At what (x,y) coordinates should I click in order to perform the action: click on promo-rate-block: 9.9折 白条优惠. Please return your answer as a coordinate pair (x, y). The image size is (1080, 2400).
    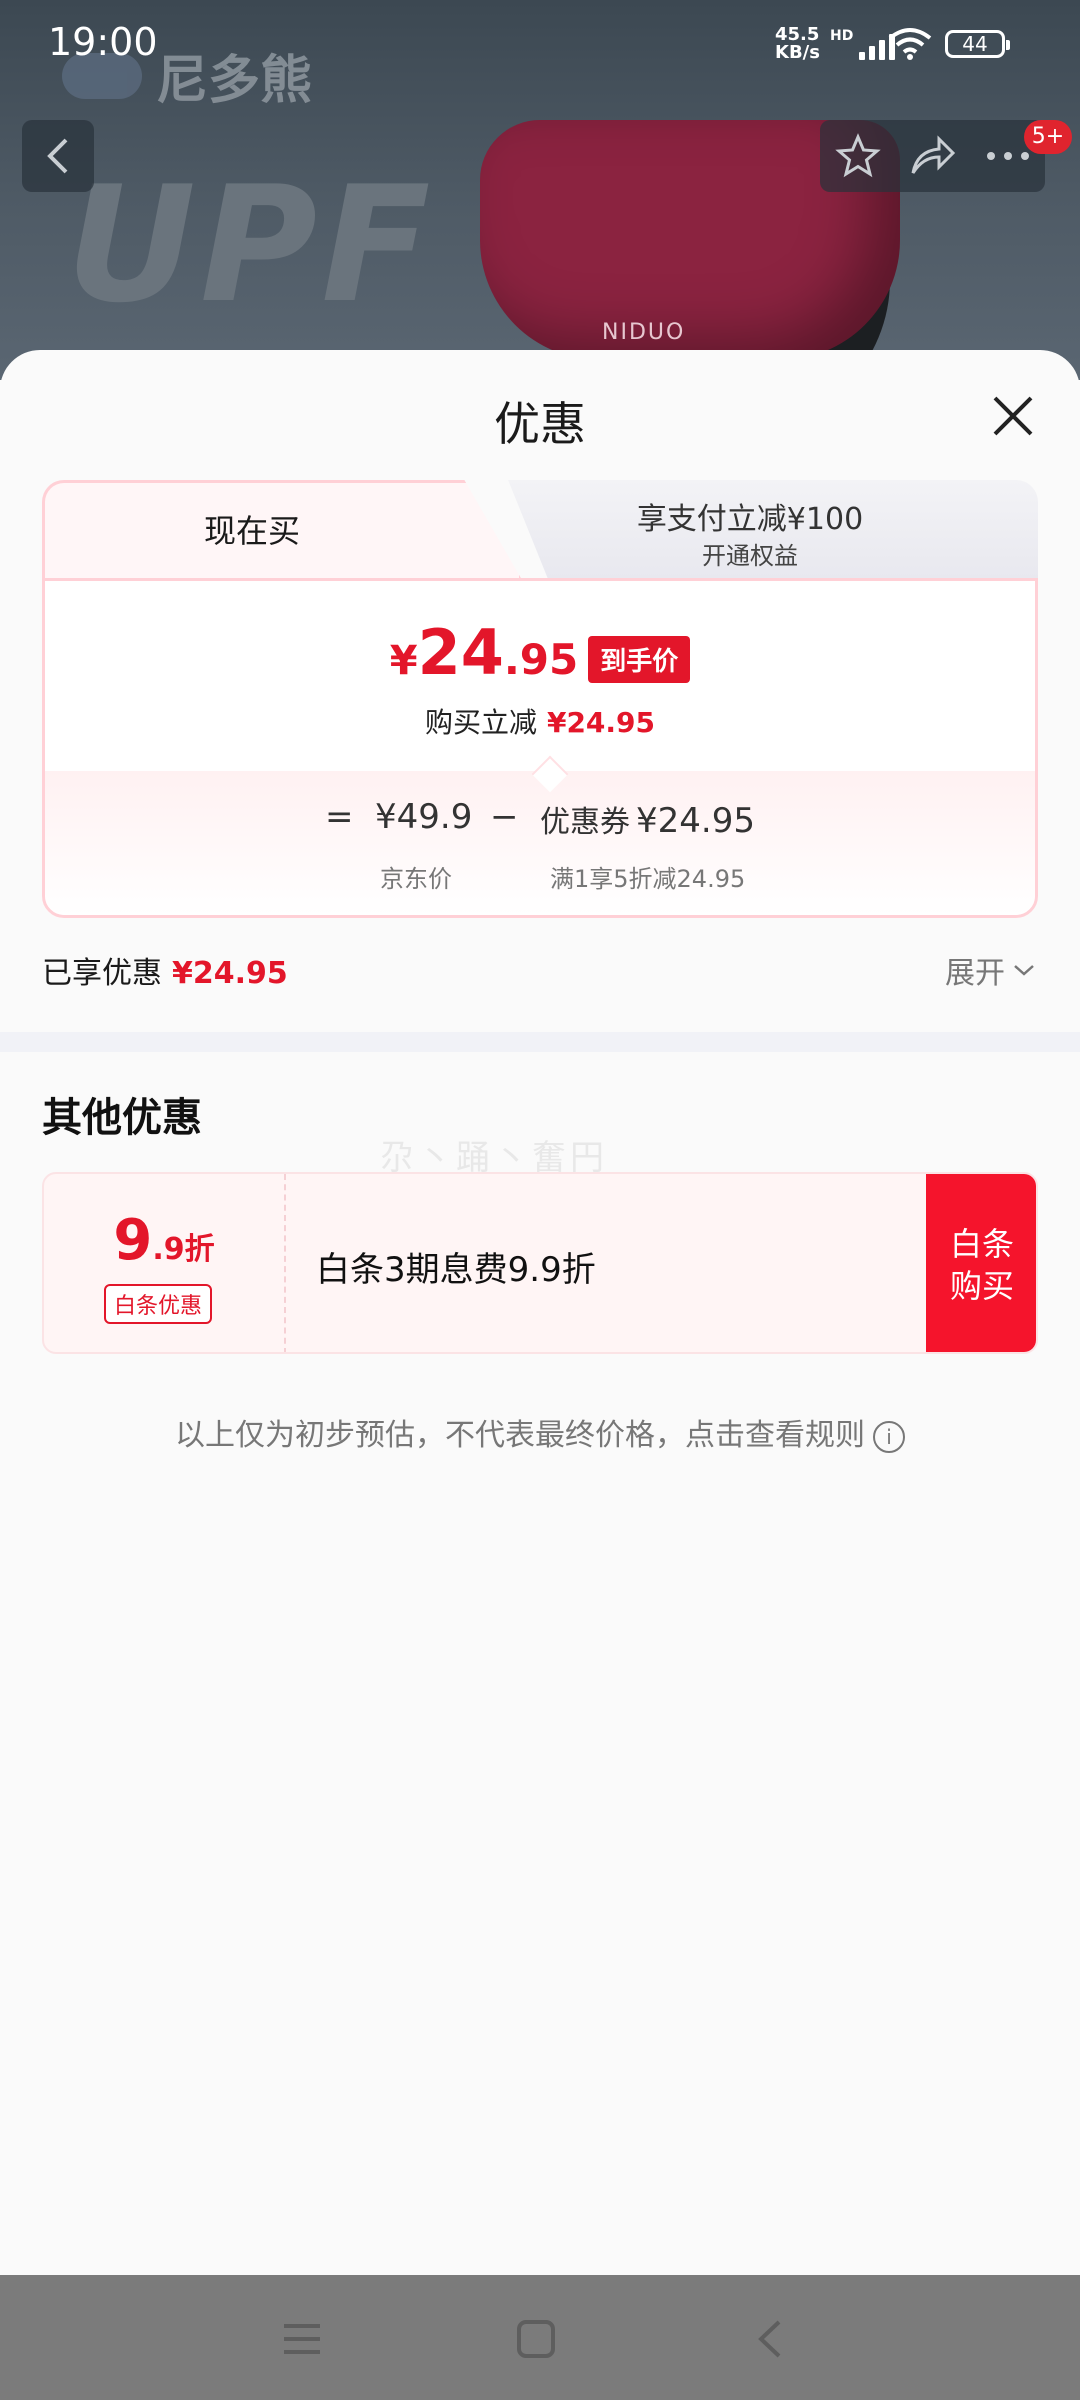
    Looking at the image, I should click on (165, 1263).